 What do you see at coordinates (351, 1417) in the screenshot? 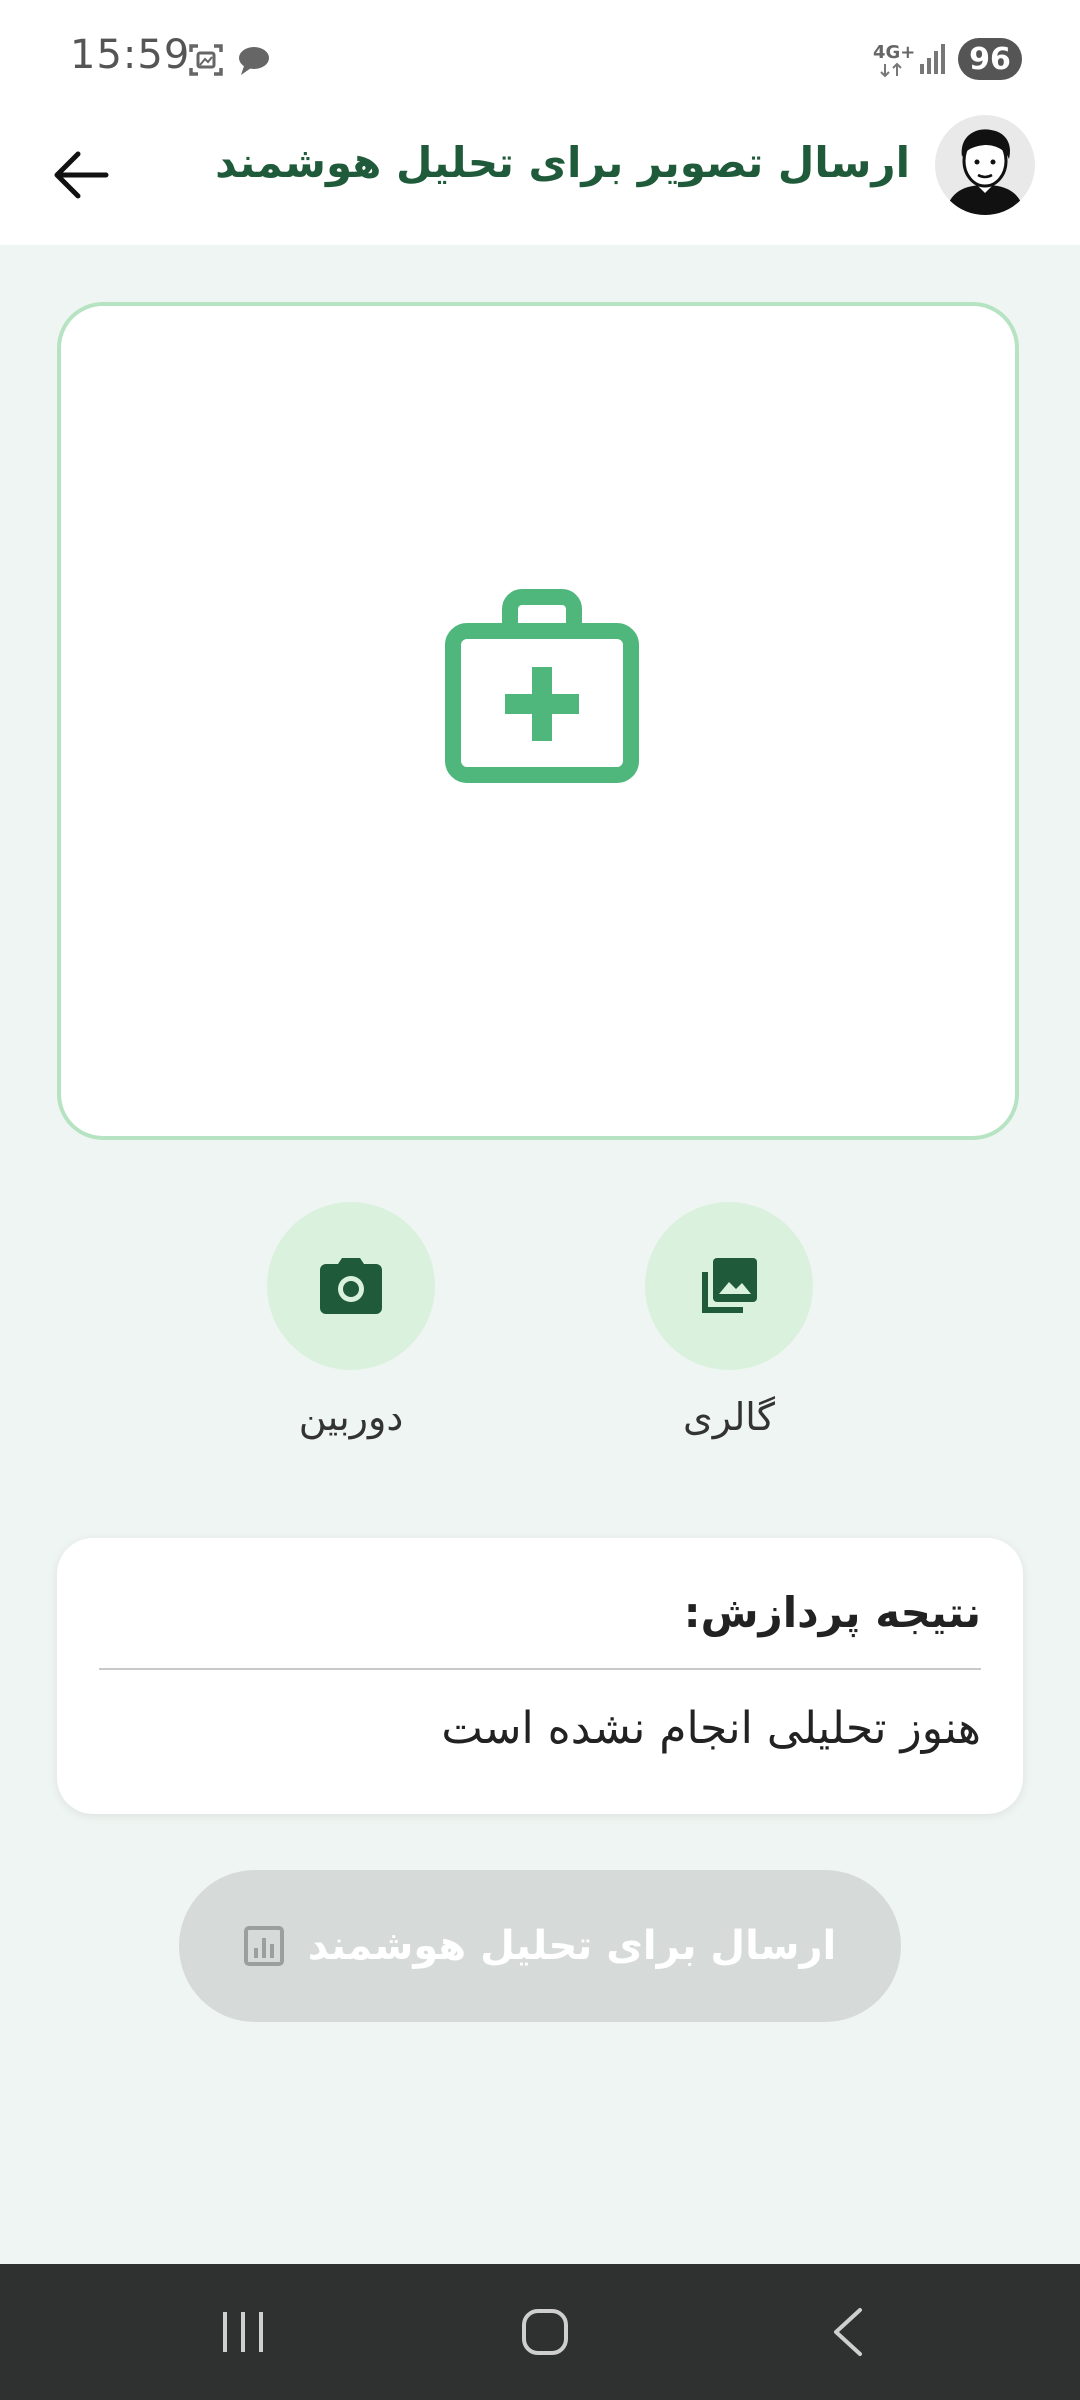
I see `camera-label: دوربین` at bounding box center [351, 1417].